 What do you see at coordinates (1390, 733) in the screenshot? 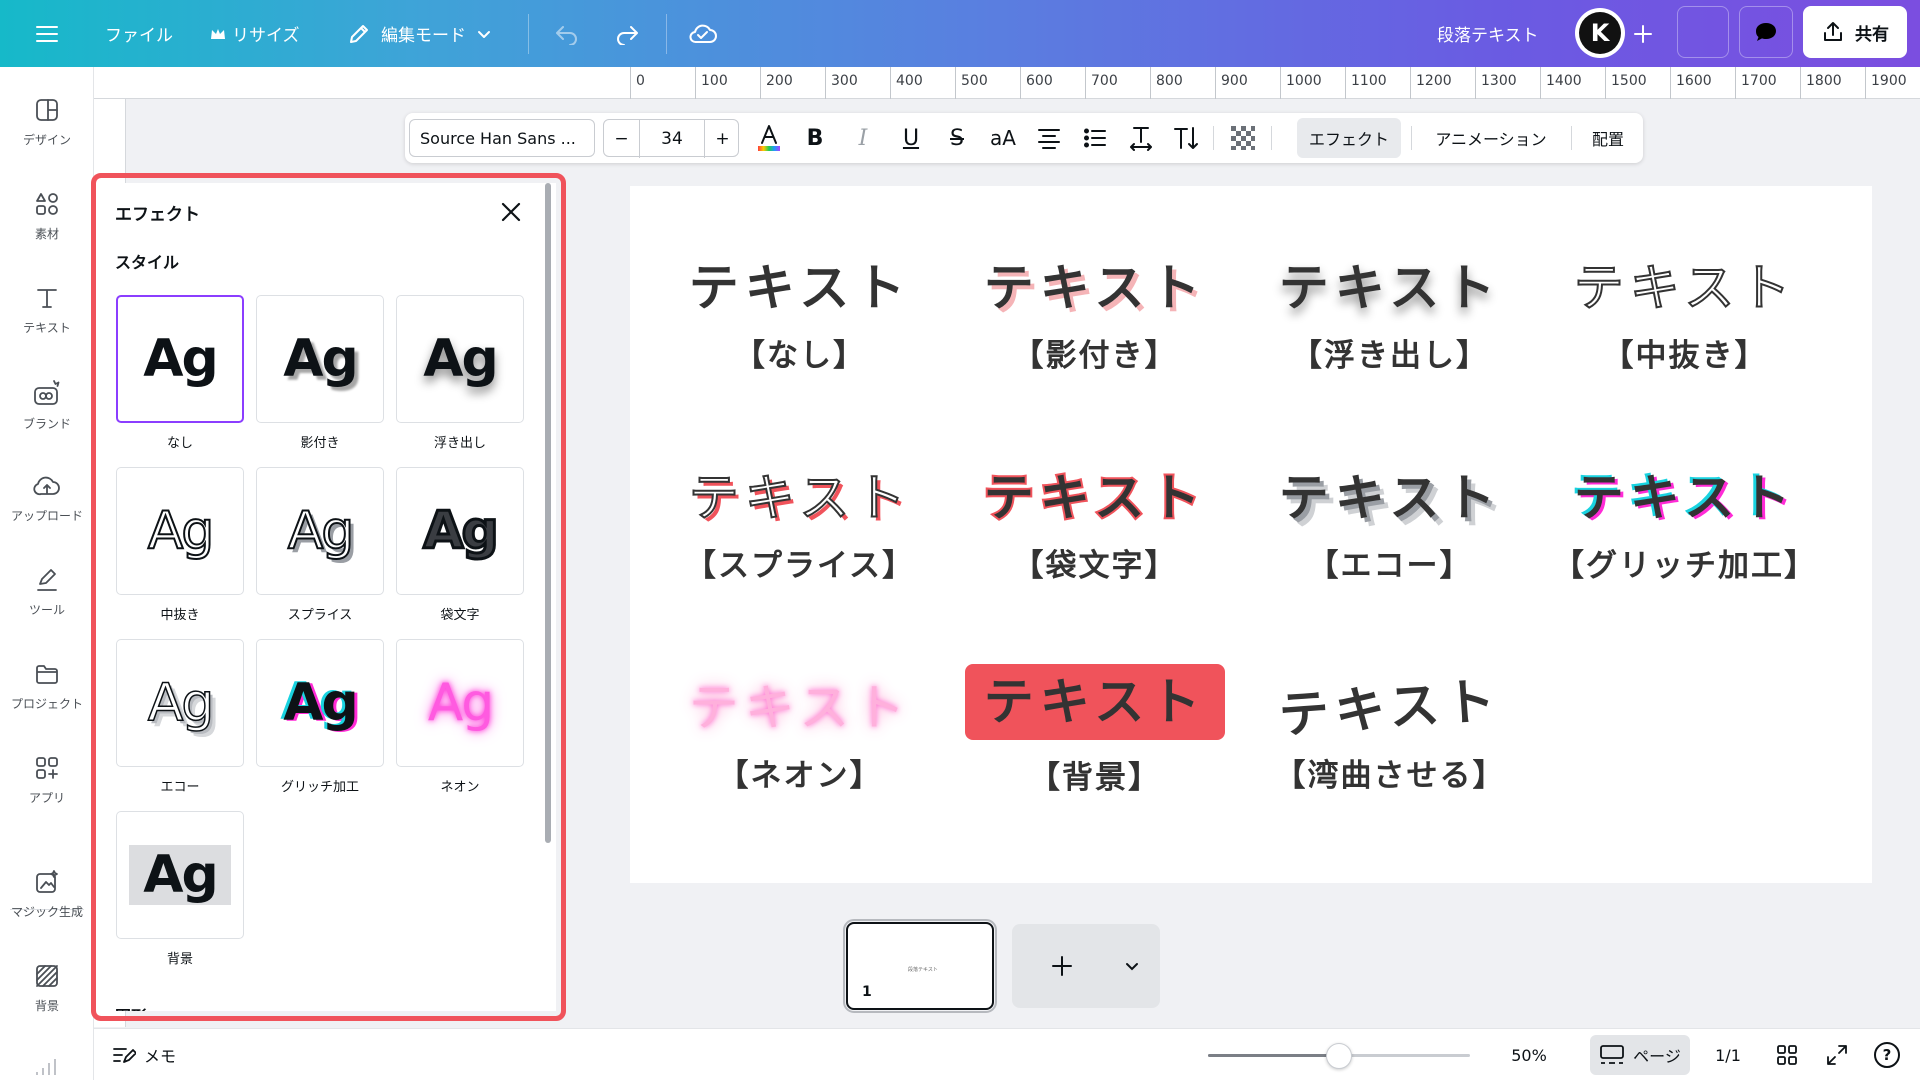
I see `text-sample-curve: テキスト 【湾曲させる】` at bounding box center [1390, 733].